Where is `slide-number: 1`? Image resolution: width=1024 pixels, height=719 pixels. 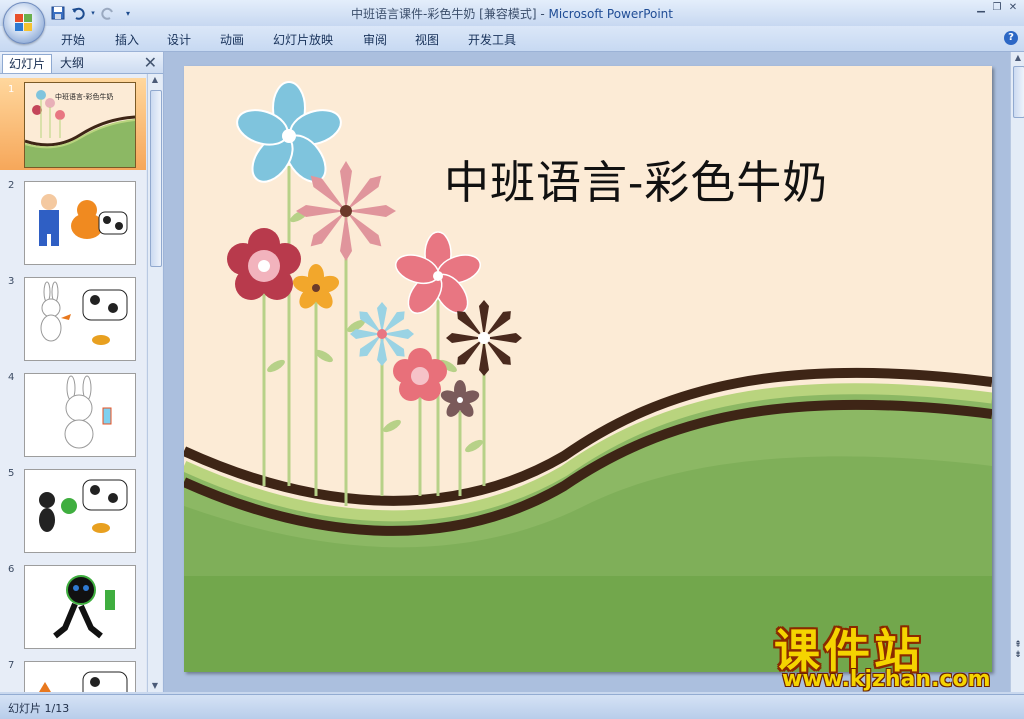 slide-number: 1 is located at coordinates (11, 89).